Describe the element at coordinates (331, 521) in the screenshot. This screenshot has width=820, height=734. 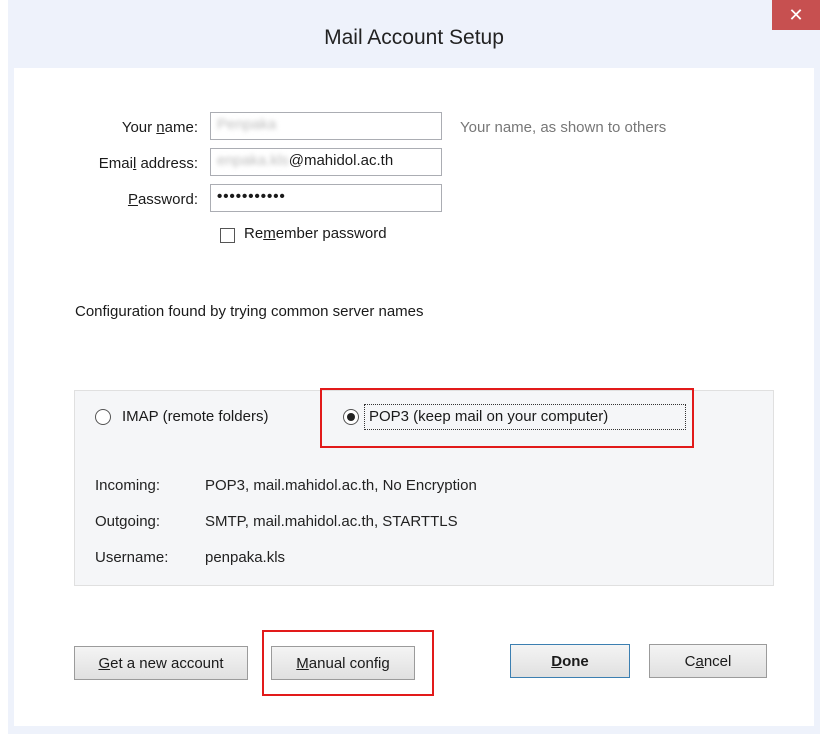
I see `outgoing-value: SMTP, mail.mahidol.ac.th, STARTTLS` at that location.